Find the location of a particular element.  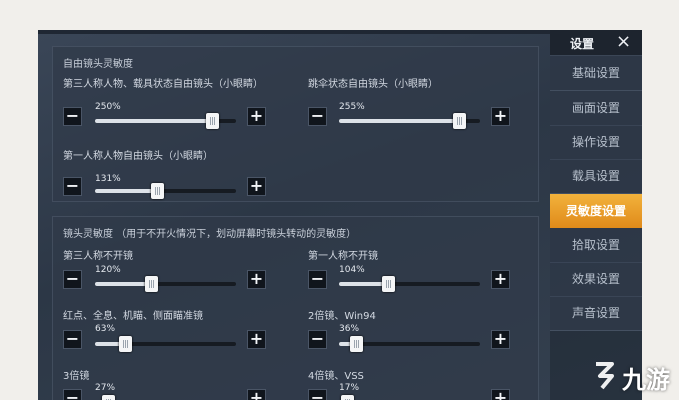

camera-title: 镜头灵敏度 （用于不开火情况下，划动屏幕时镜头转动的灵敏度） is located at coordinates (210, 234).